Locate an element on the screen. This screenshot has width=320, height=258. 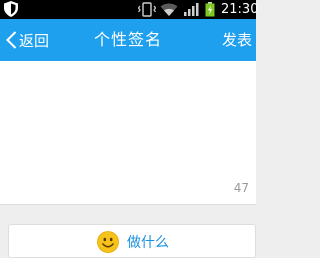
page-title: 个性签名 is located at coordinates (127, 39).